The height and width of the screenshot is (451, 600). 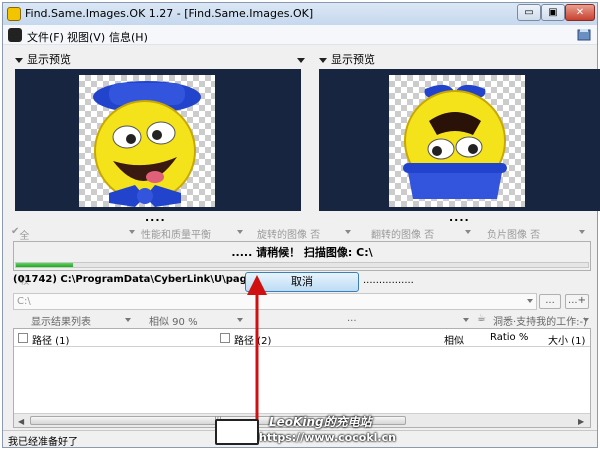 What do you see at coordinates (257, 352) in the screenshot?
I see `annotation-arrow` at bounding box center [257, 352].